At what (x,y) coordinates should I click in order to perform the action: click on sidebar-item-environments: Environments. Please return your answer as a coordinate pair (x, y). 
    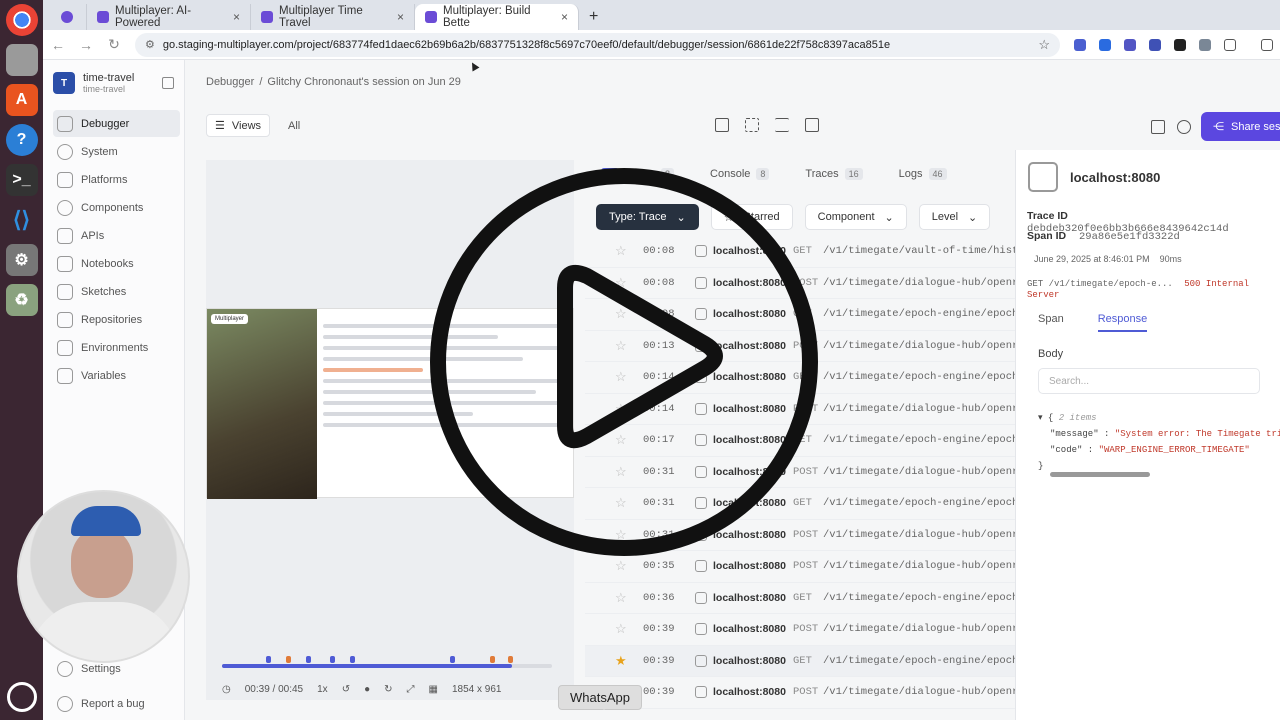
    Looking at the image, I should click on (116, 347).